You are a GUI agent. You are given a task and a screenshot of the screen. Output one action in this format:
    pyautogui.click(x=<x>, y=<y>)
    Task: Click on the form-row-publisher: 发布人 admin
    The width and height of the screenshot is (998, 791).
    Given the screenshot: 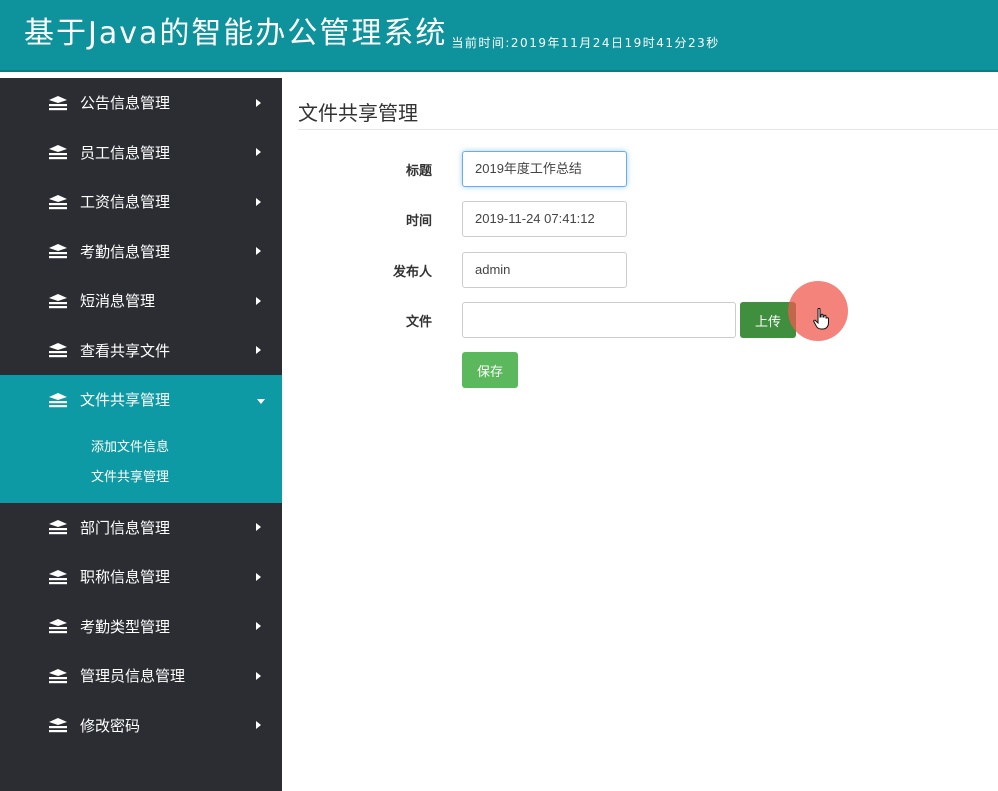 What is the action you would take?
    pyautogui.click(x=454, y=270)
    